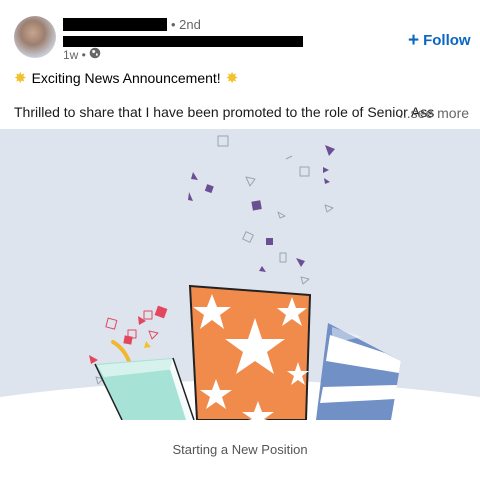  I want to click on author-headline-redacted, so click(183, 41).